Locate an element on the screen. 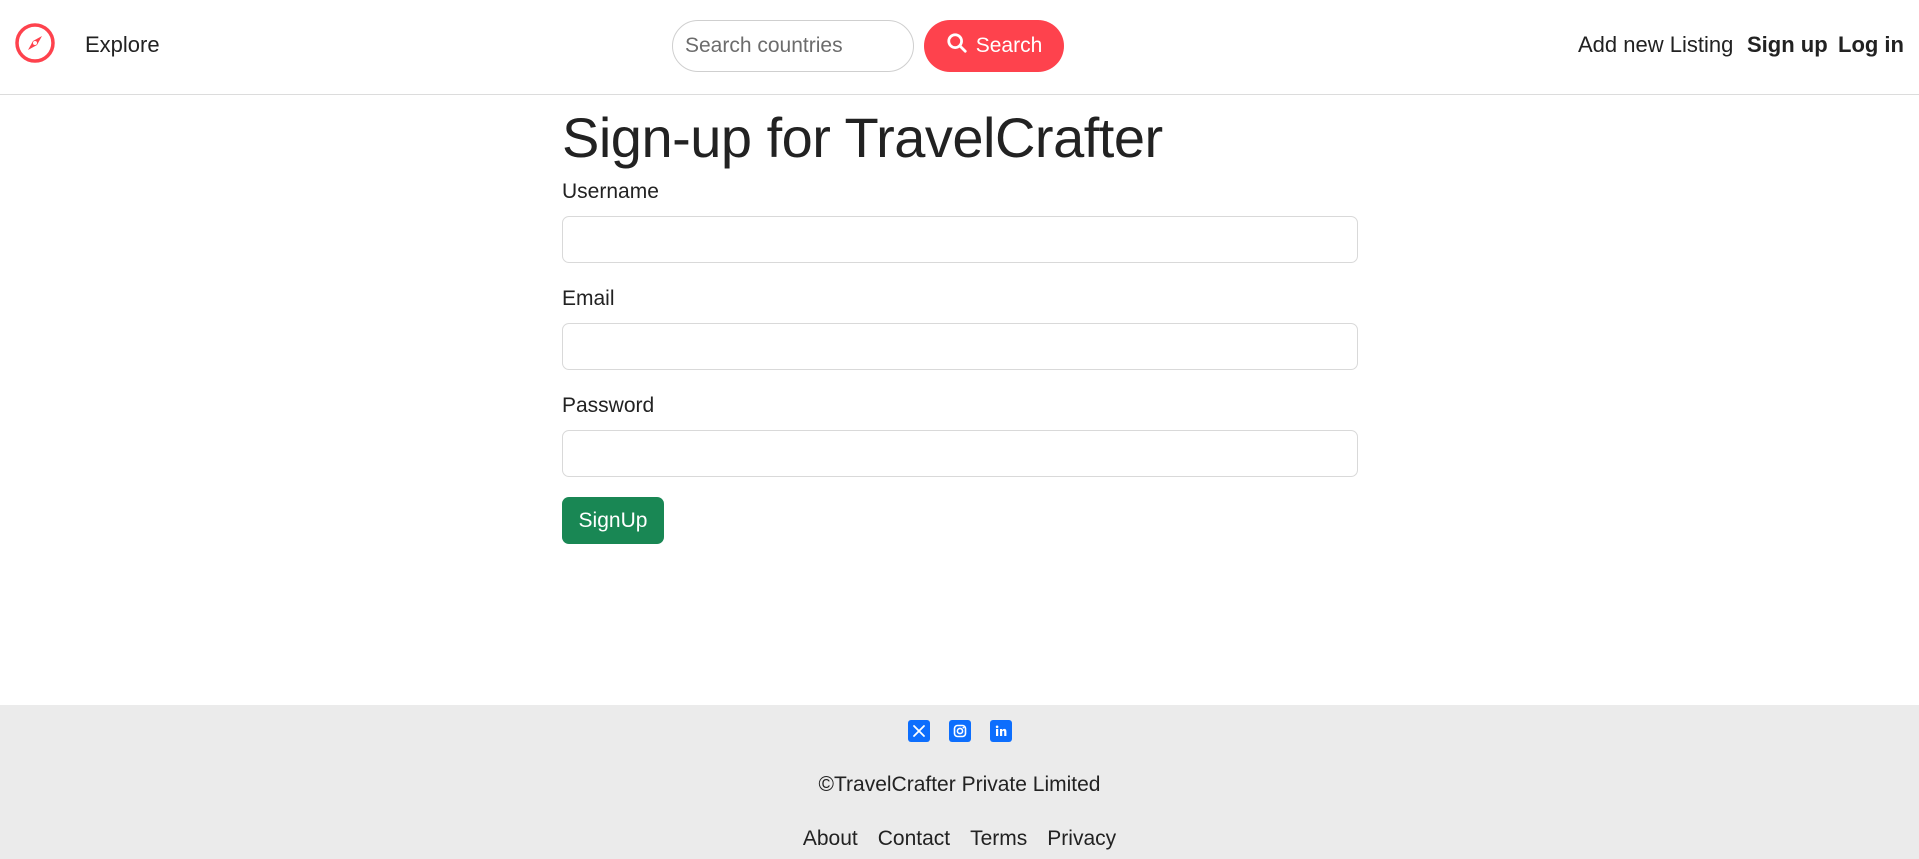 This screenshot has height=859, width=1919. footer-link-terms: Terms is located at coordinates (998, 839).